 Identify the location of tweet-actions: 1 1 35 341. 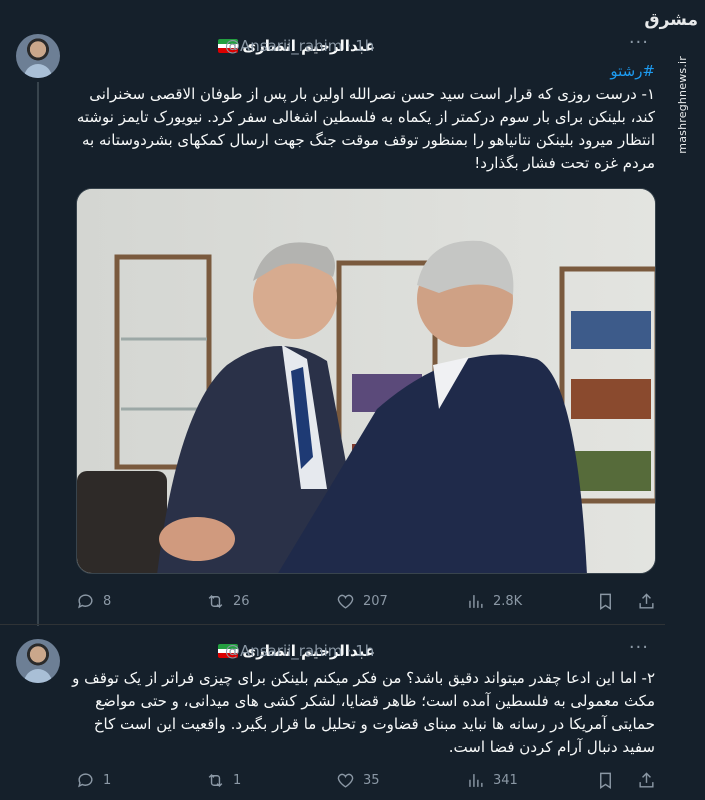
(366, 780).